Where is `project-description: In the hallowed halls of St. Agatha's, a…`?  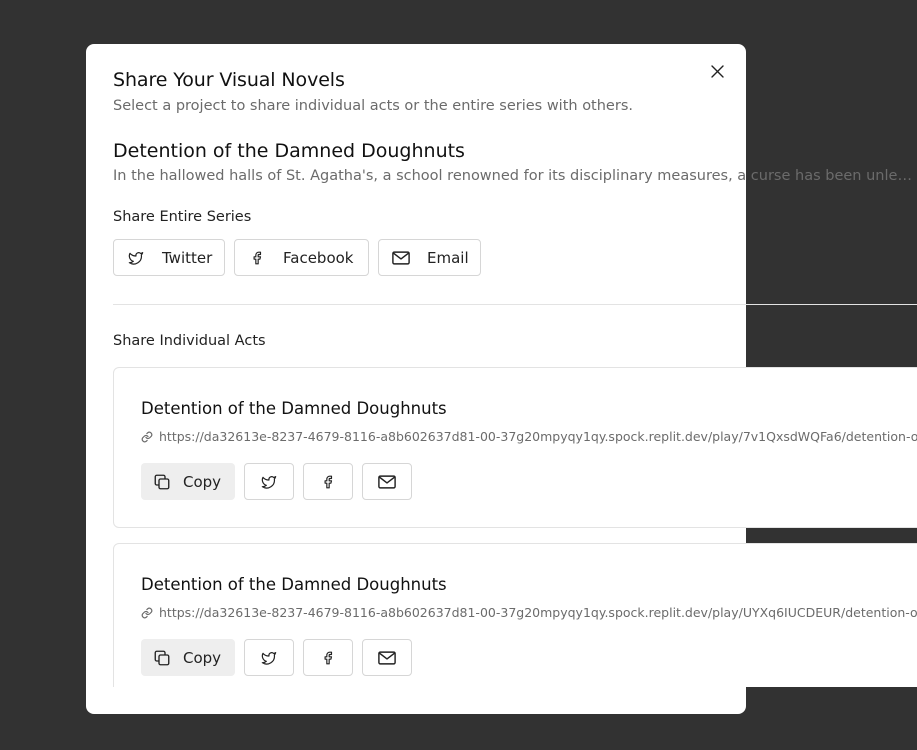 project-description: In the hallowed halls of St. Agatha's, a… is located at coordinates (512, 176).